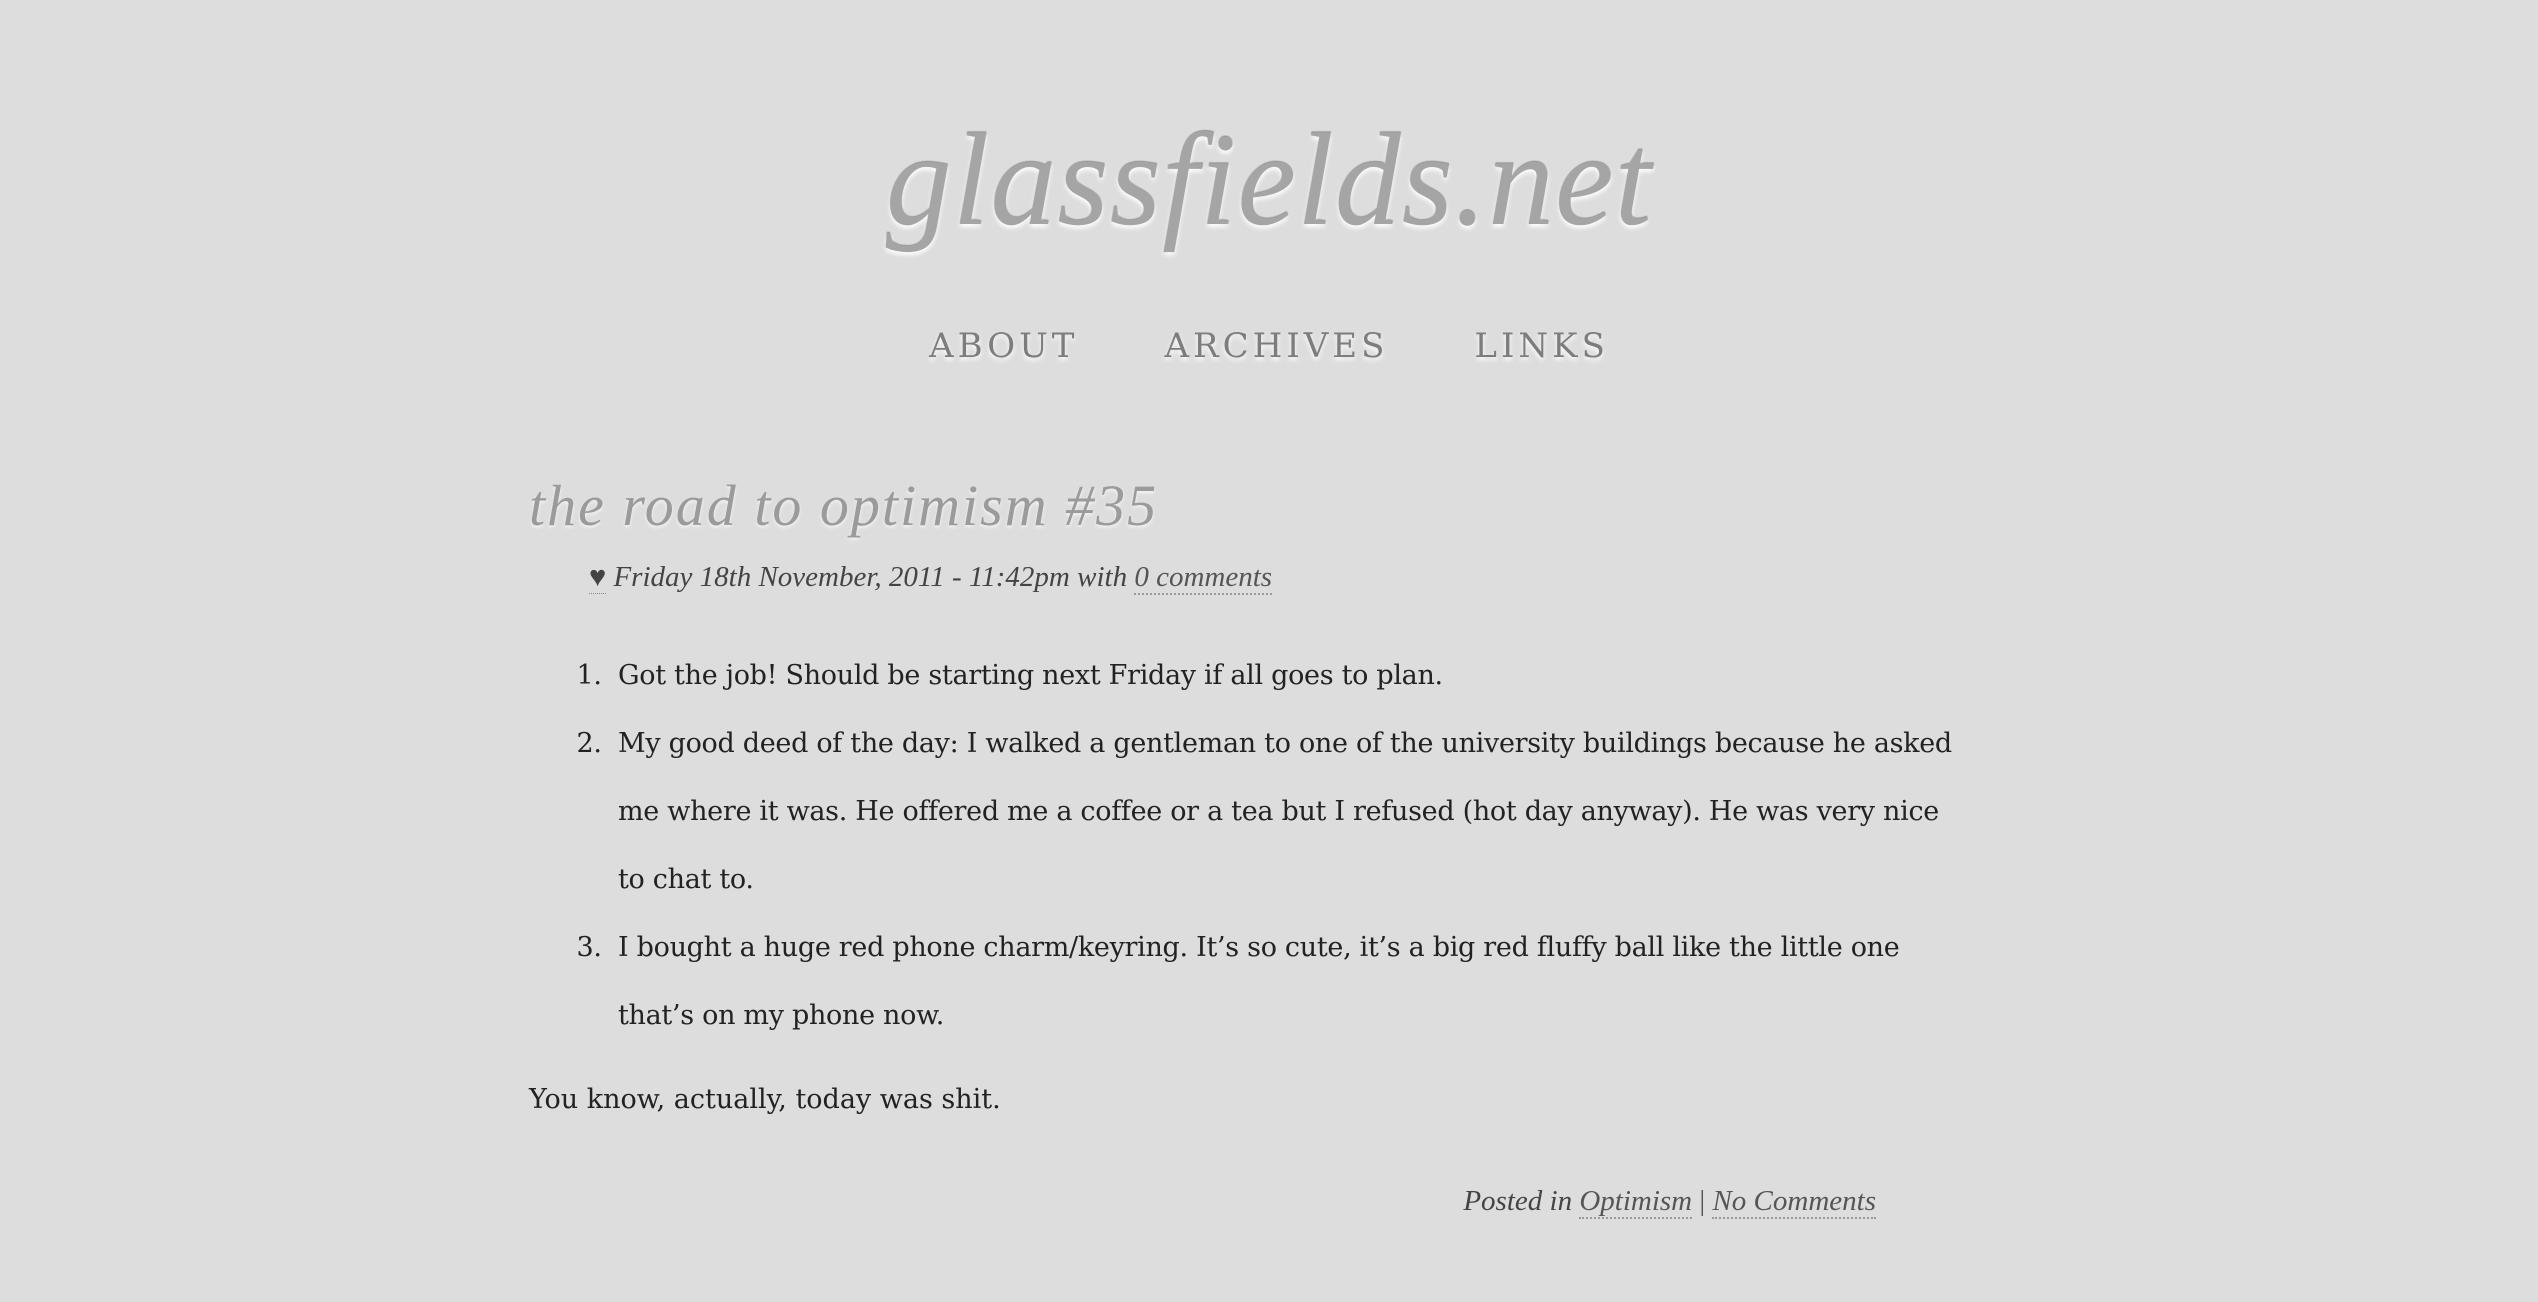  I want to click on posted-in-label: Posted in, so click(1521, 1201).